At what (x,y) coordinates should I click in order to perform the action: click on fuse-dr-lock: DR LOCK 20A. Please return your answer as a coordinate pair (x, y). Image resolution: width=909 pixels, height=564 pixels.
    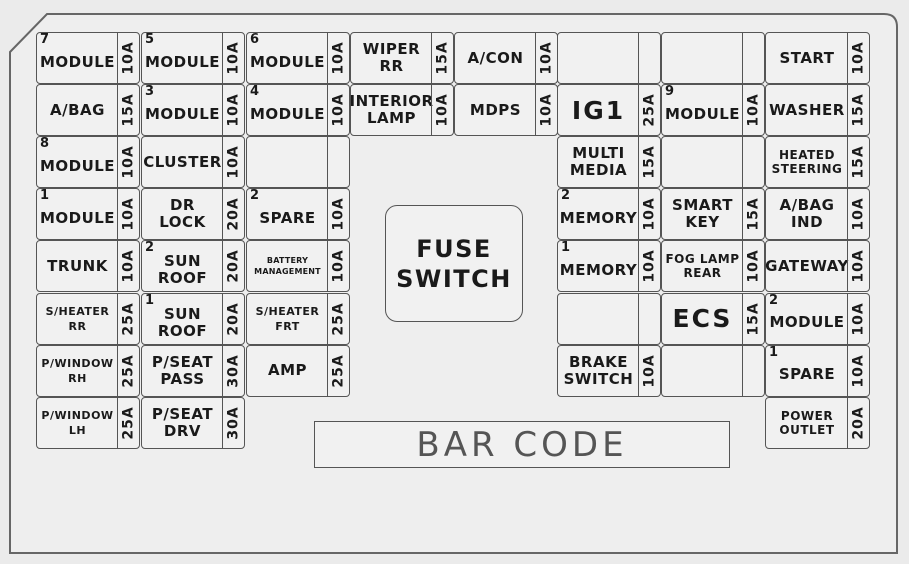
    Looking at the image, I should click on (193, 214).